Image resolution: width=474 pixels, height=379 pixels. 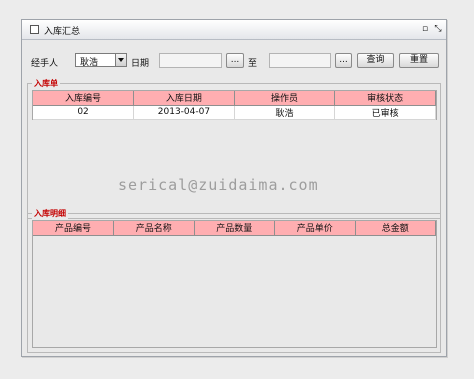 I want to click on handler-select-value: 耿浩, so click(x=89, y=63).